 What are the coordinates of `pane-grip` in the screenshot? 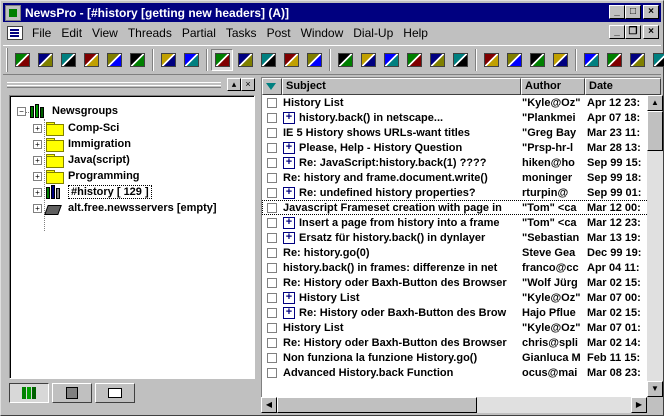 It's located at (114, 85).